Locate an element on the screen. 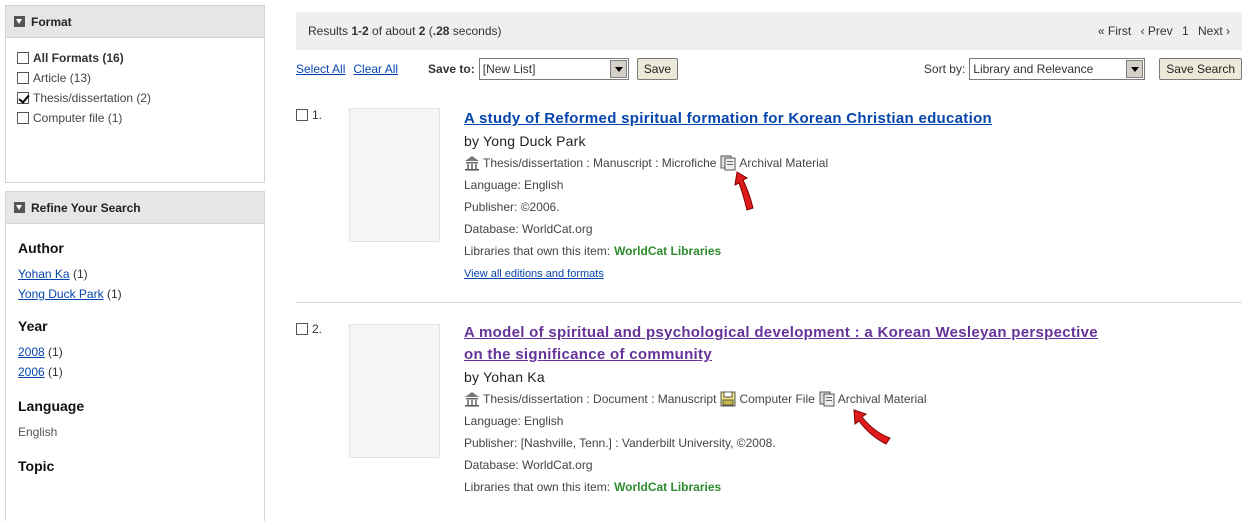 The height and width of the screenshot is (521, 1247). checkbox-checked-icon is located at coordinates (23, 98).